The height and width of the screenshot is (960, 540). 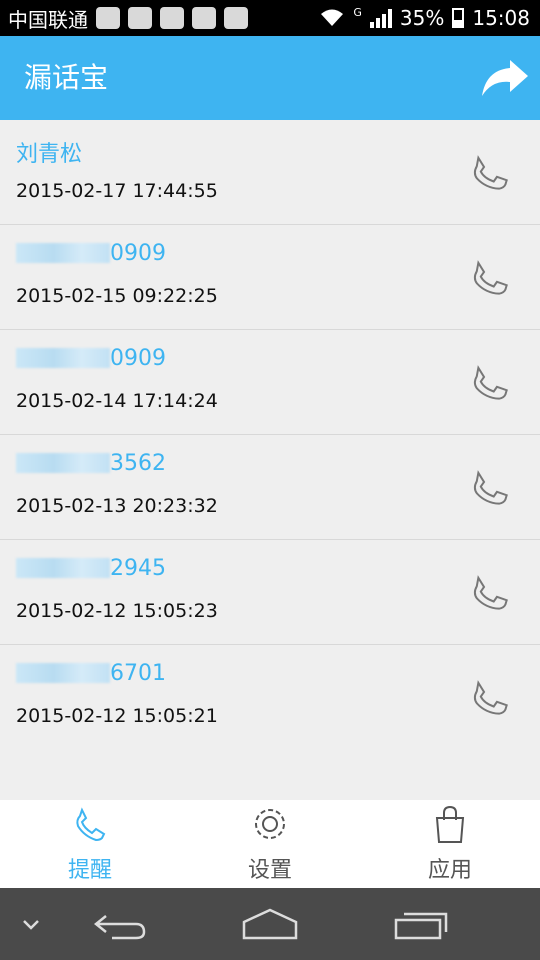 I want to click on tab-remind: 提醒, so click(x=90, y=844).